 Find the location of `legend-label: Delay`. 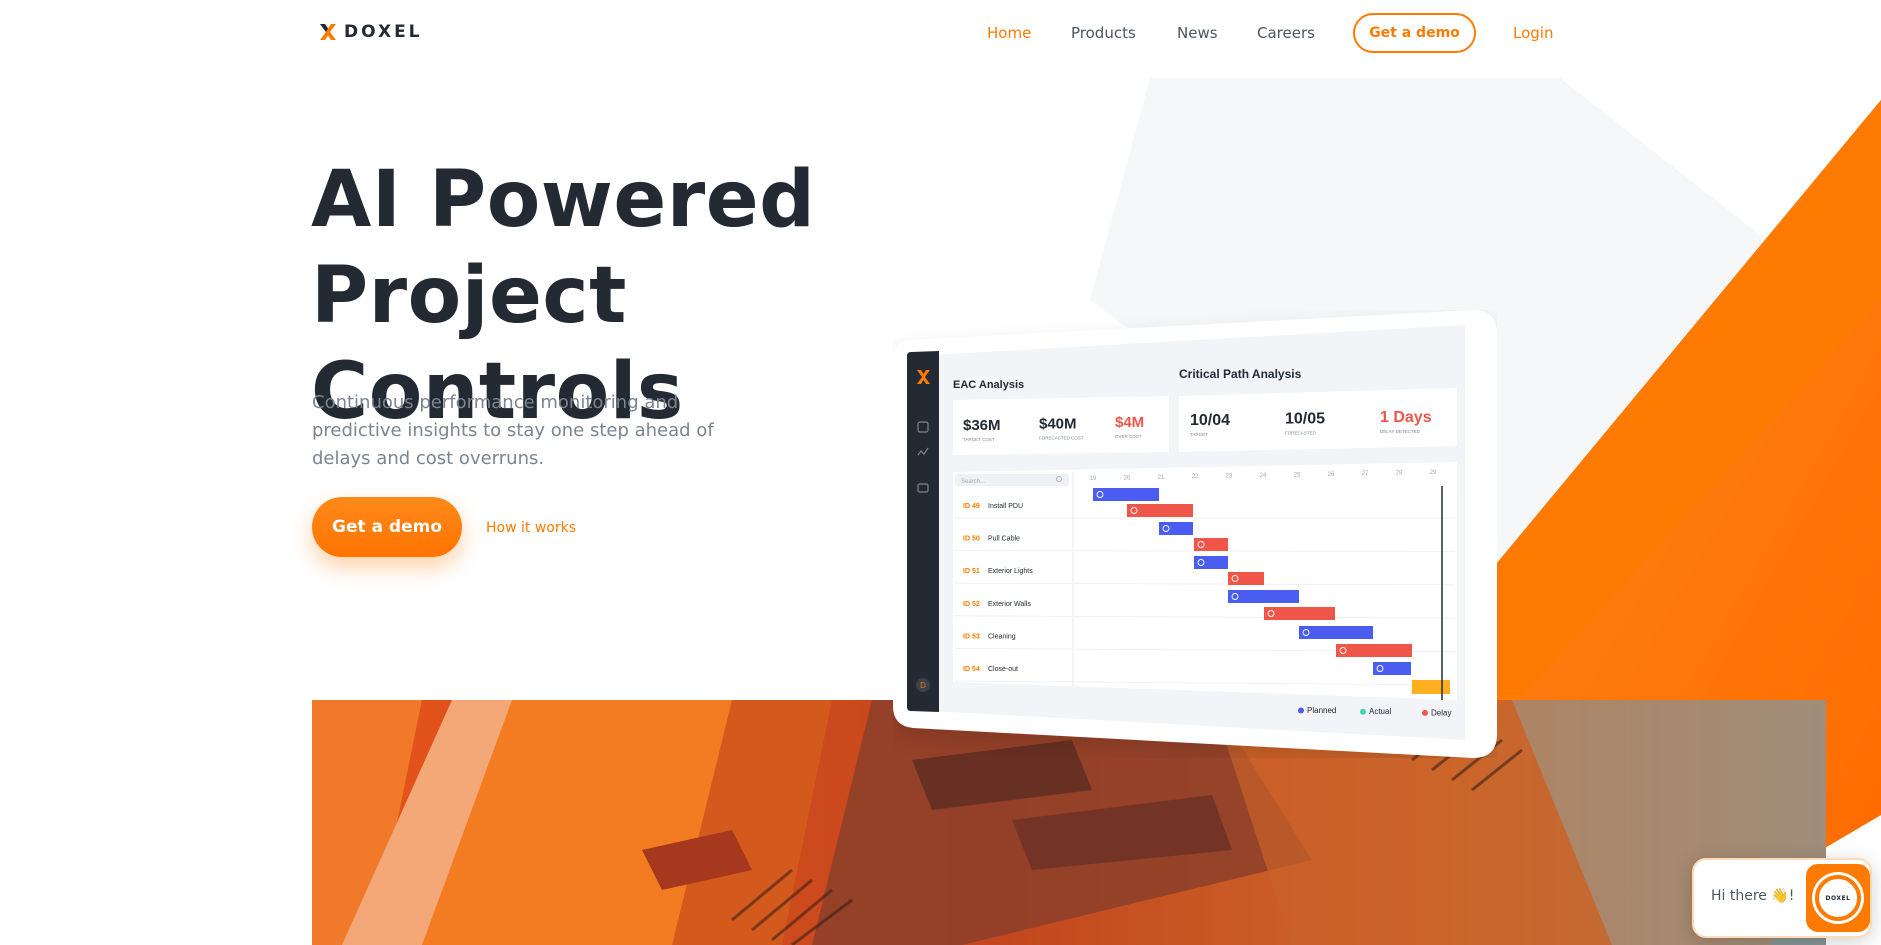

legend-label: Delay is located at coordinates (1441, 712).